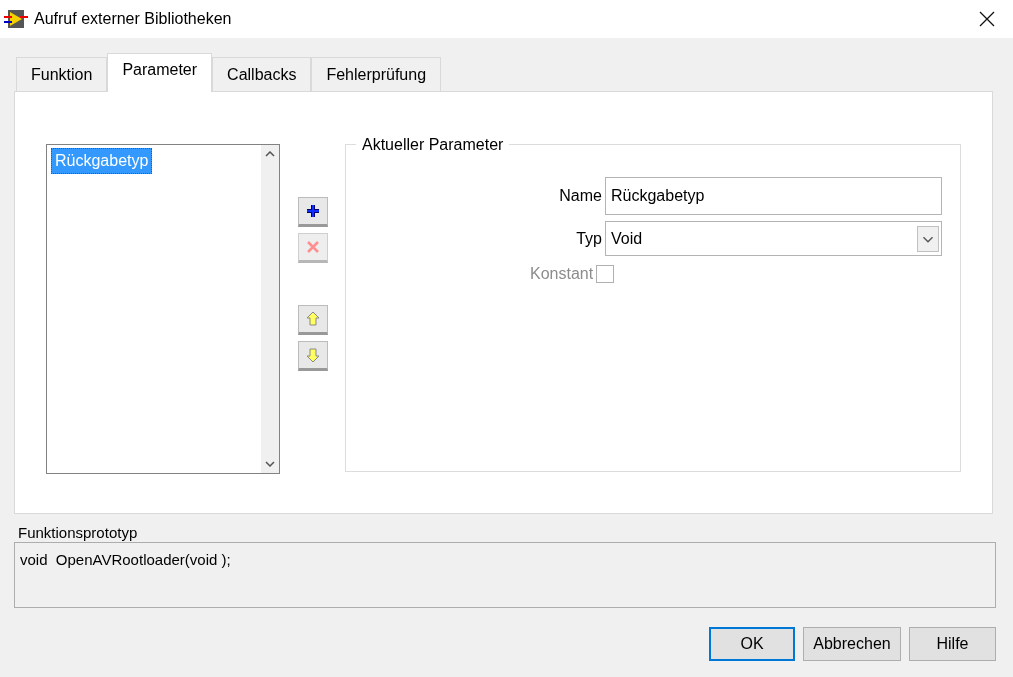  Describe the element at coordinates (78, 532) in the screenshot. I see `prototype-label: Funktionsprototyp` at that location.